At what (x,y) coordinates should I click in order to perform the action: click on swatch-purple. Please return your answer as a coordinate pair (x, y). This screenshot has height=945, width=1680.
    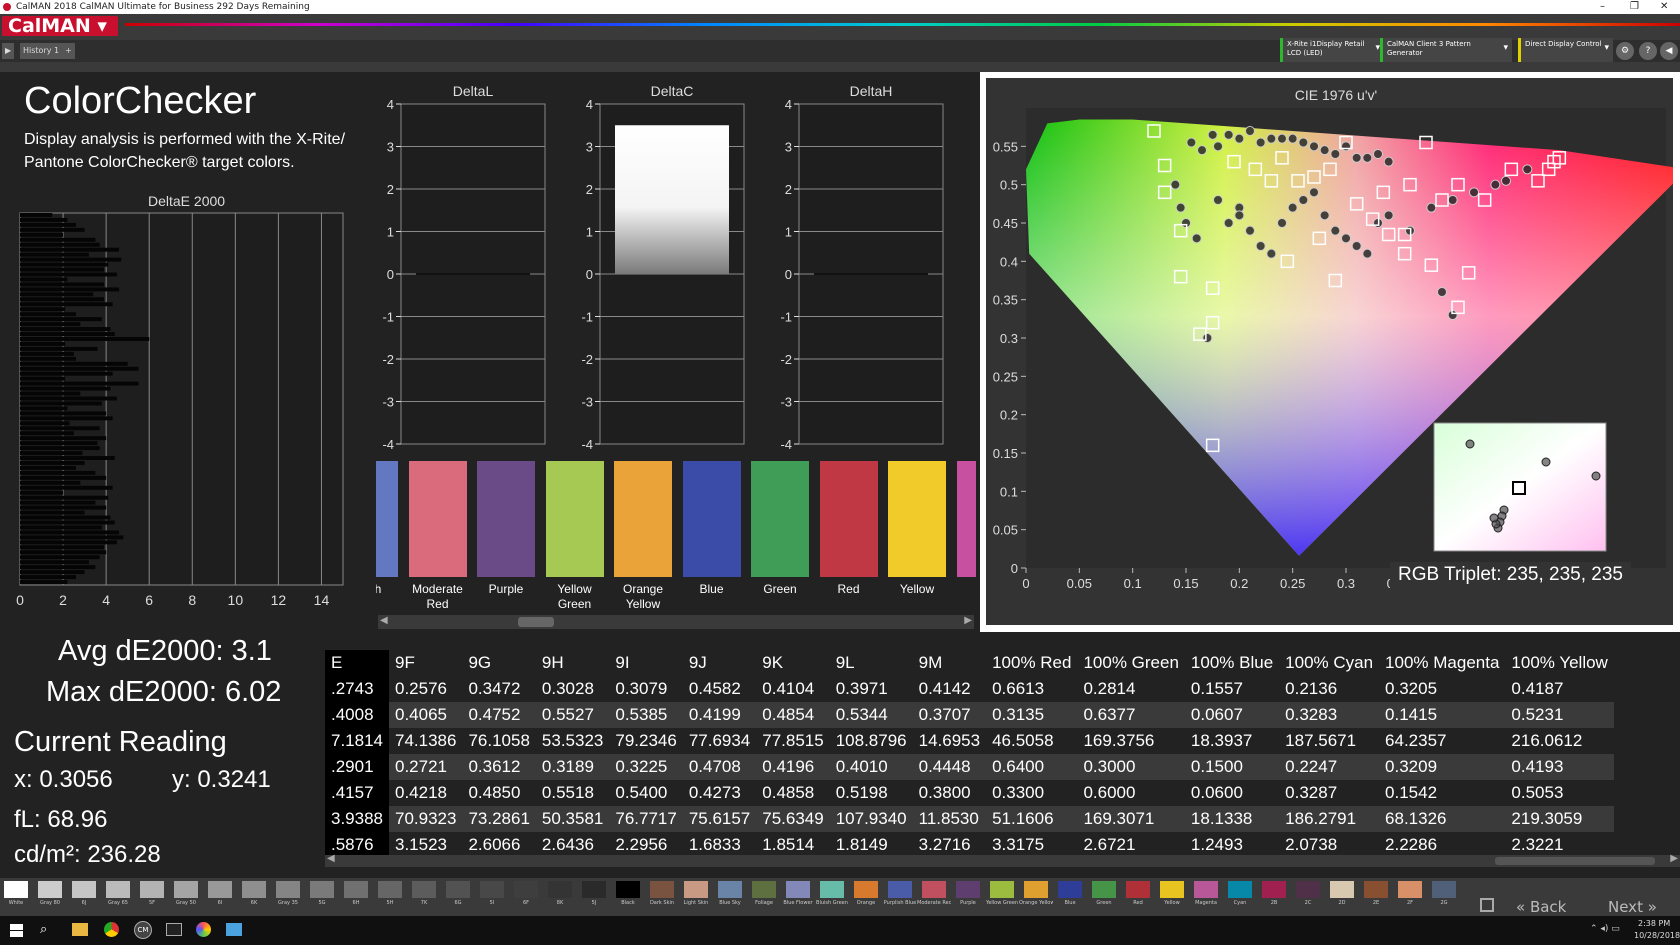
    Looking at the image, I should click on (506, 519).